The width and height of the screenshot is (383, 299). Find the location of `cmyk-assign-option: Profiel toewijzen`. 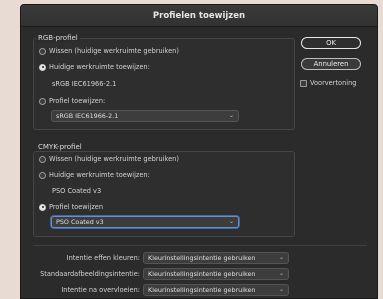

cmyk-assign-option: Profiel toewijzen is located at coordinates (71, 207).